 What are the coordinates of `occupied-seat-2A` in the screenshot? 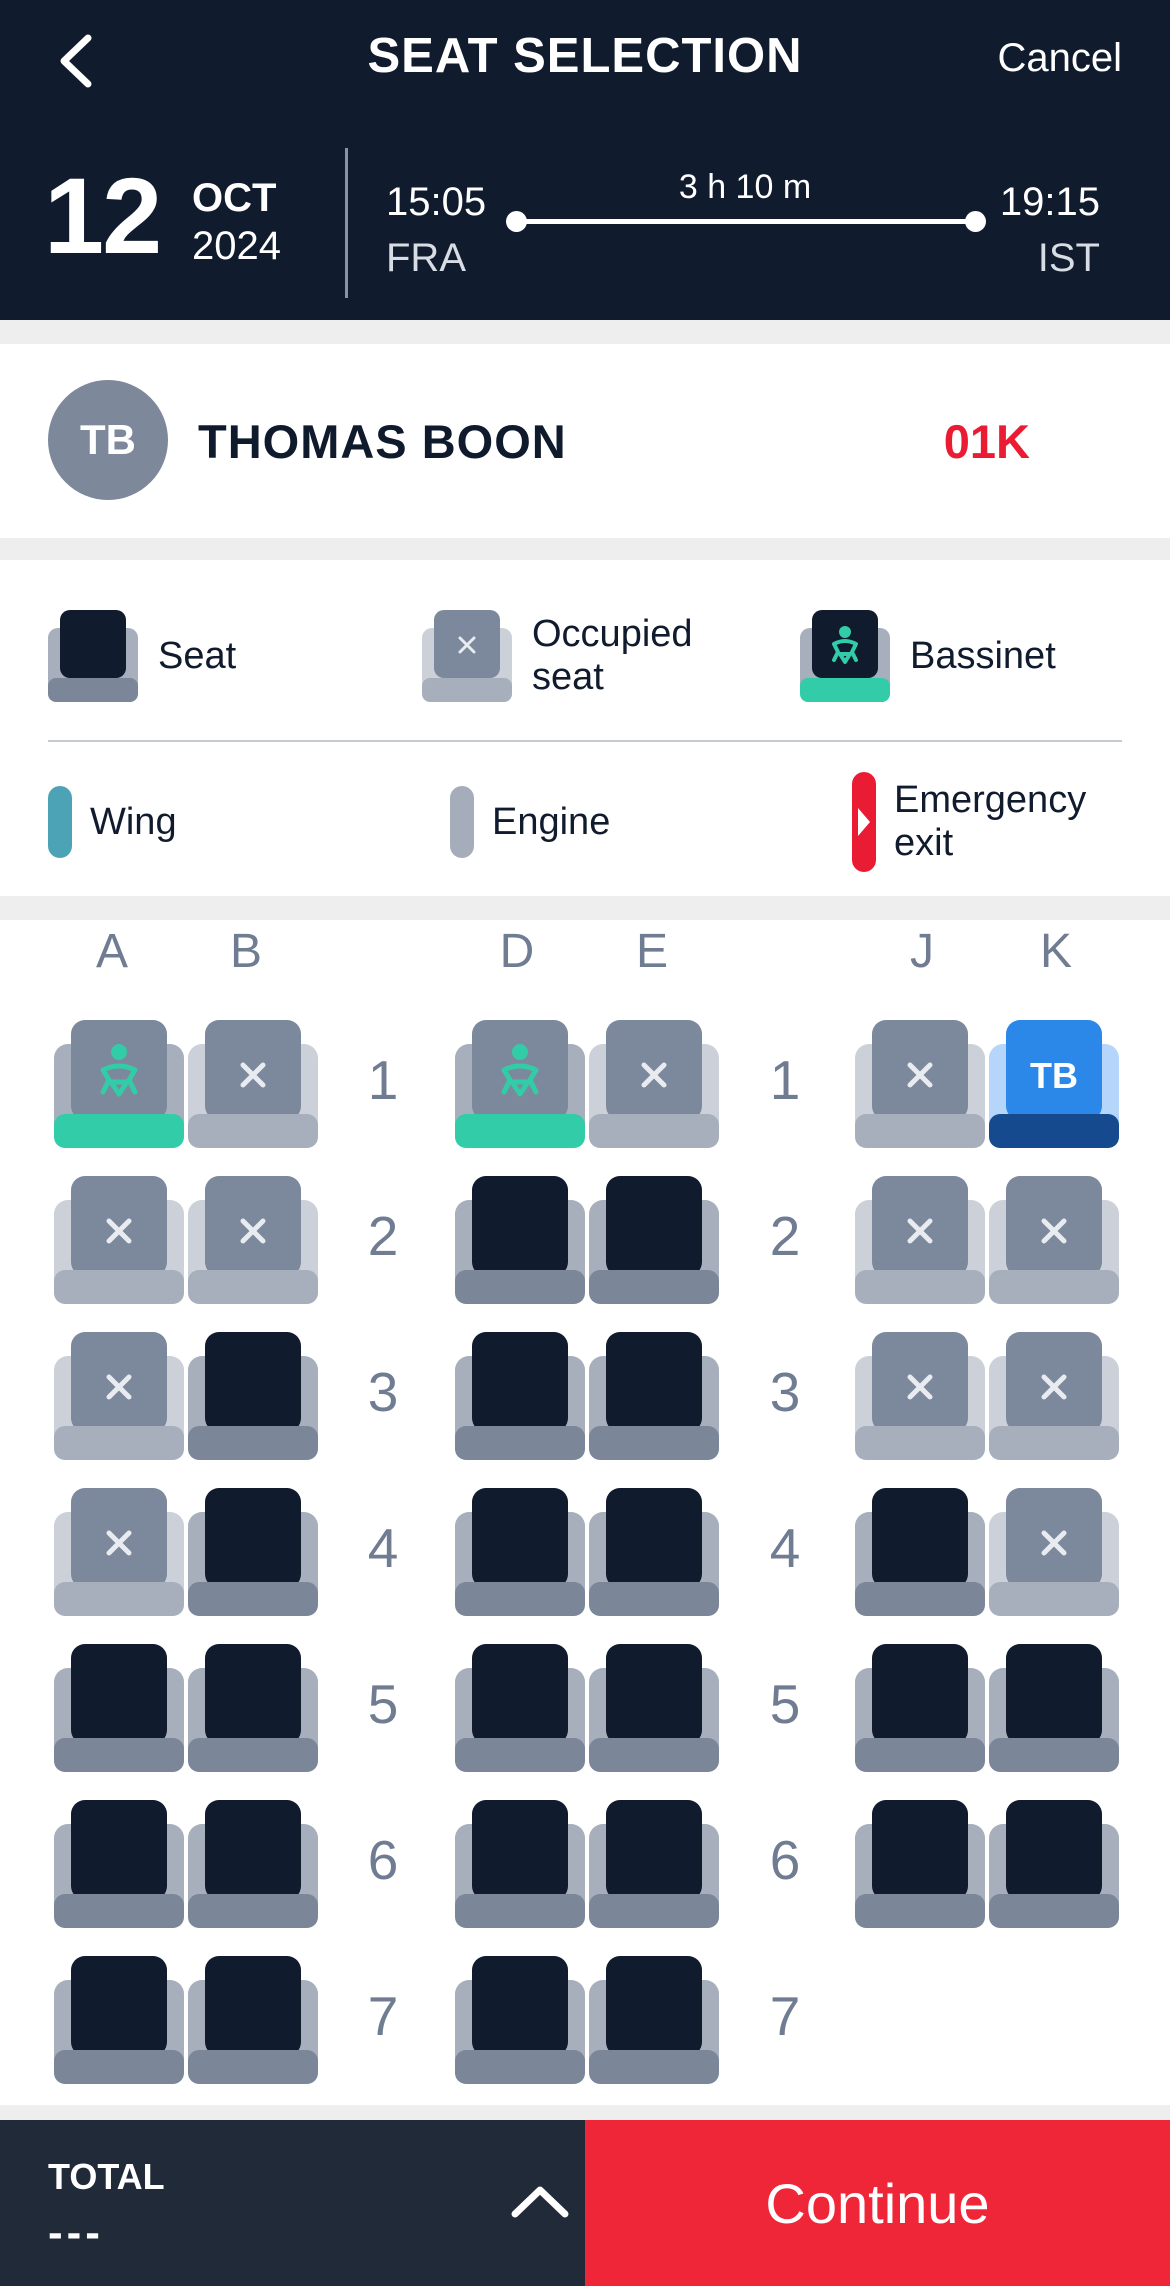 It's located at (119, 1240).